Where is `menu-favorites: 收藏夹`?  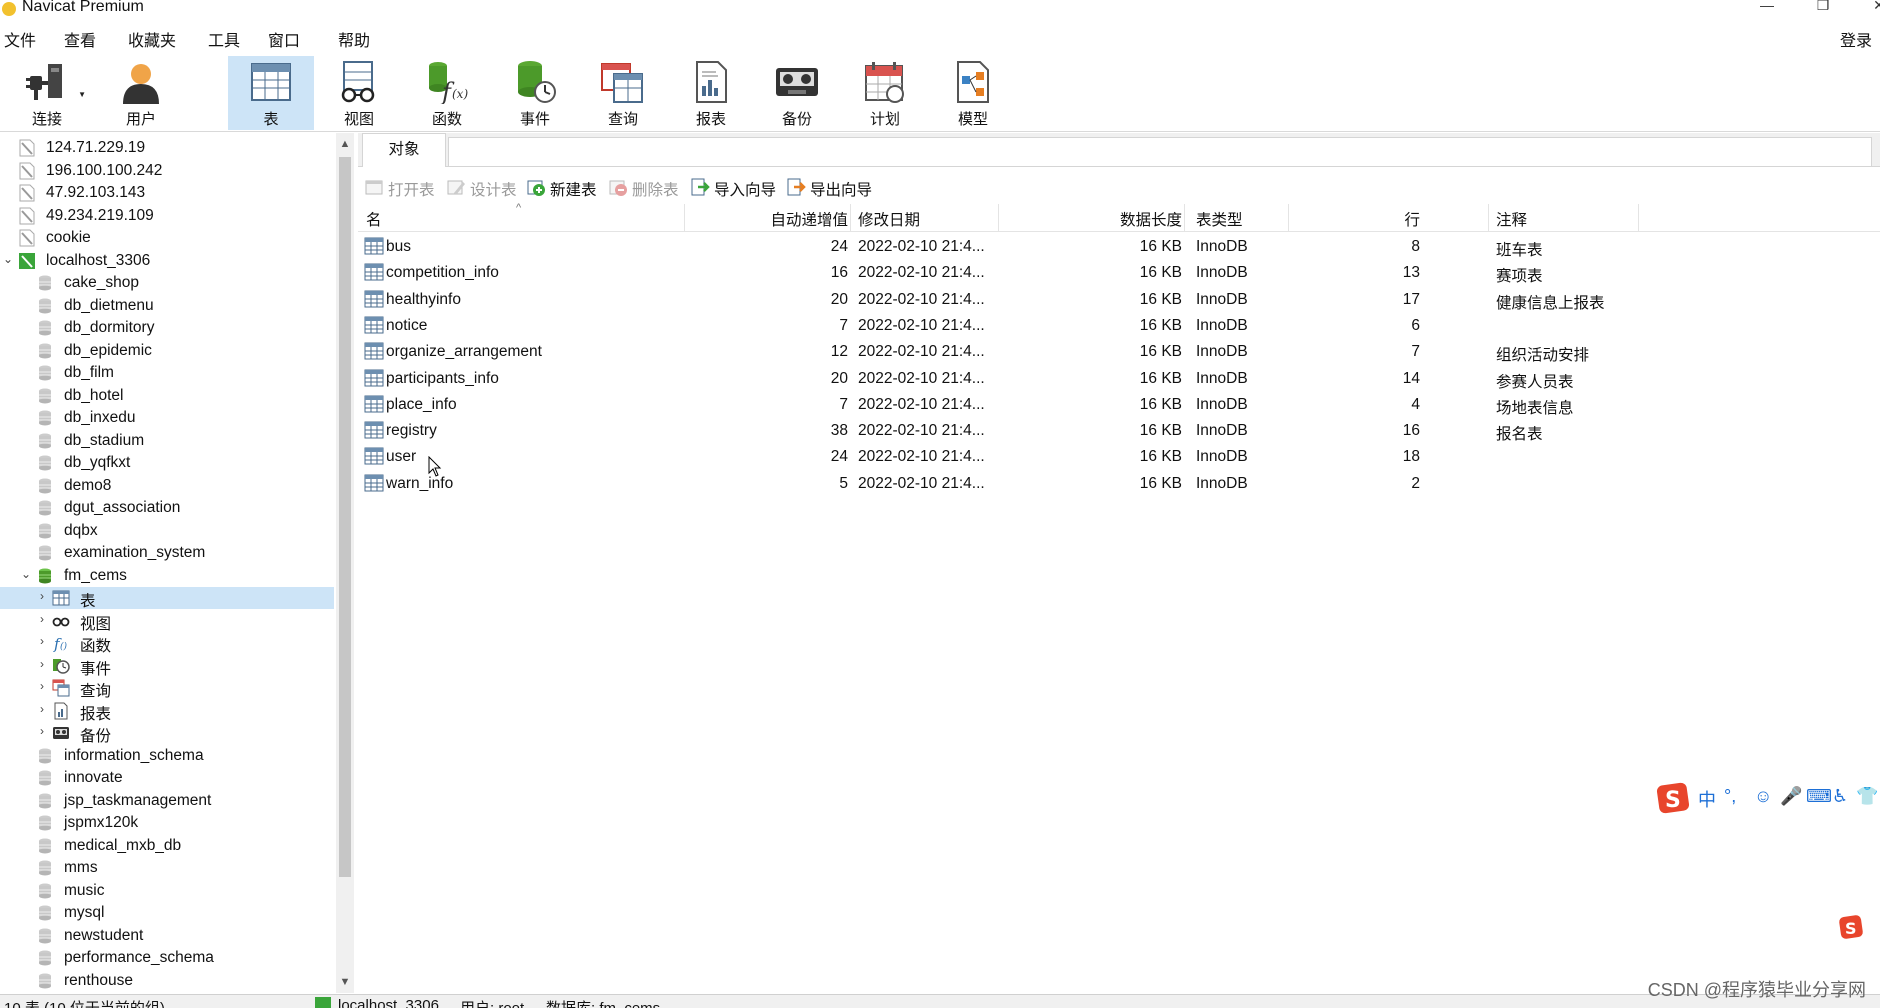
menu-favorites: 收藏夹 is located at coordinates (152, 39).